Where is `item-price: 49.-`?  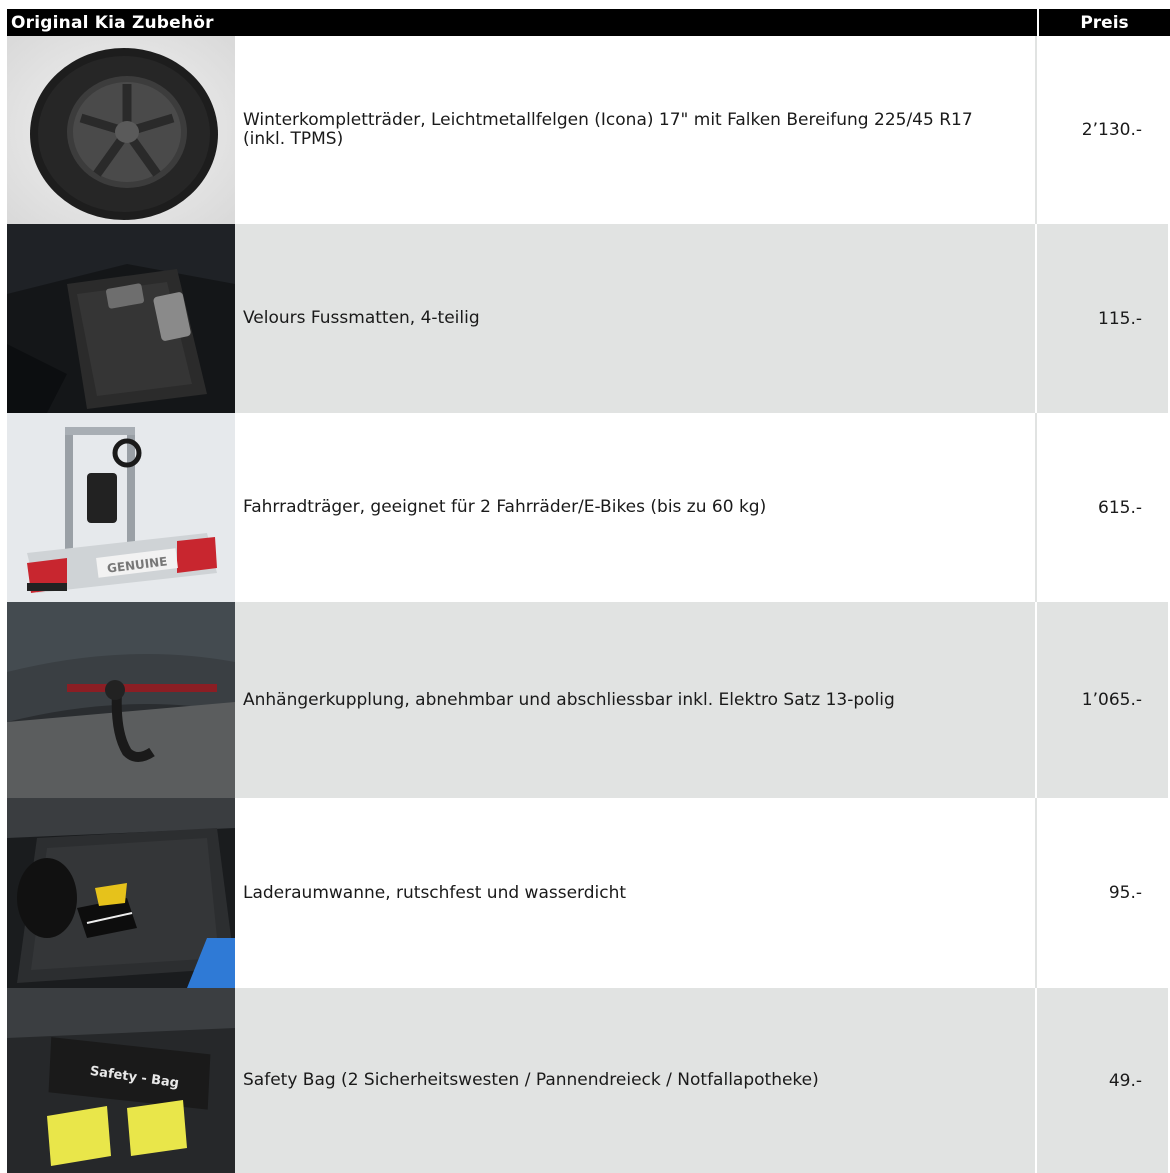
item-price: 49.- is located at coordinates (1101, 1080).